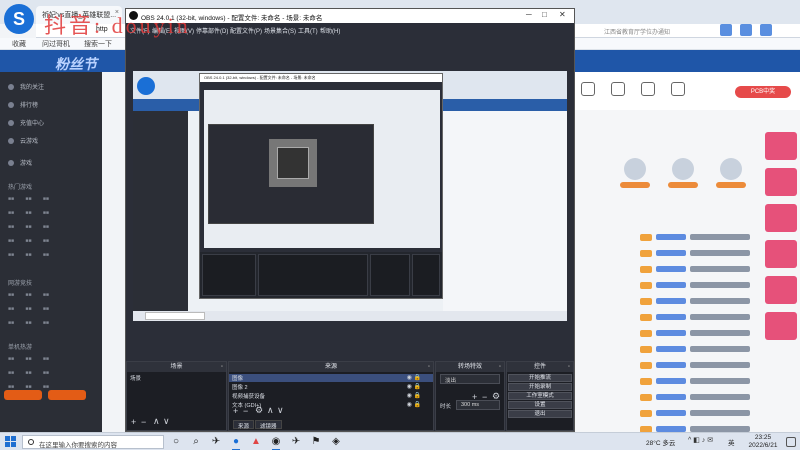 The height and width of the screenshot is (450, 800). What do you see at coordinates (478, 405) in the screenshot?
I see `duration-input: 300 ms` at bounding box center [478, 405].